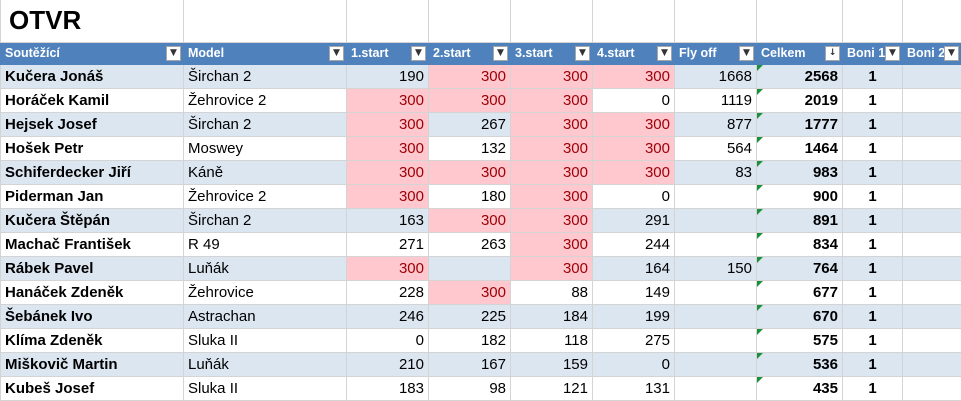 The height and width of the screenshot is (401, 961). I want to click on header-soutezici: Soutěžící▼, so click(92, 53).